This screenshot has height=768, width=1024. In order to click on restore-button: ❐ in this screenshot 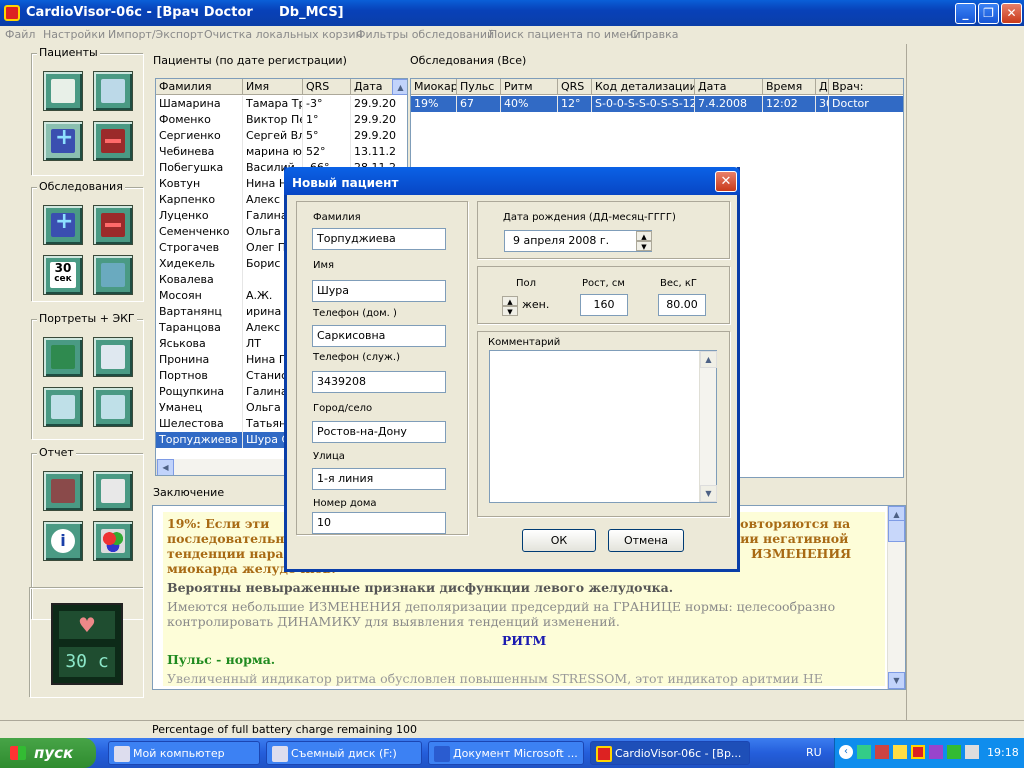, I will do `click(988, 13)`.